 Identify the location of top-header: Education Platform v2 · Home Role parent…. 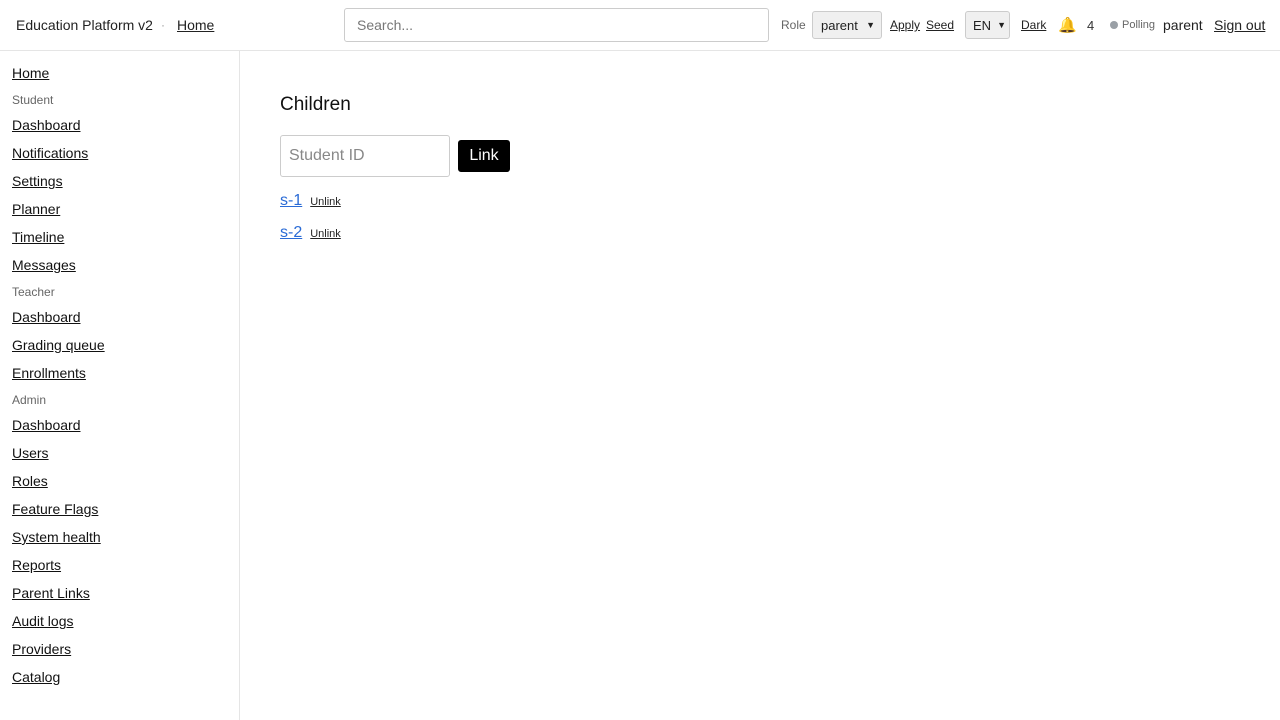
(640, 25).